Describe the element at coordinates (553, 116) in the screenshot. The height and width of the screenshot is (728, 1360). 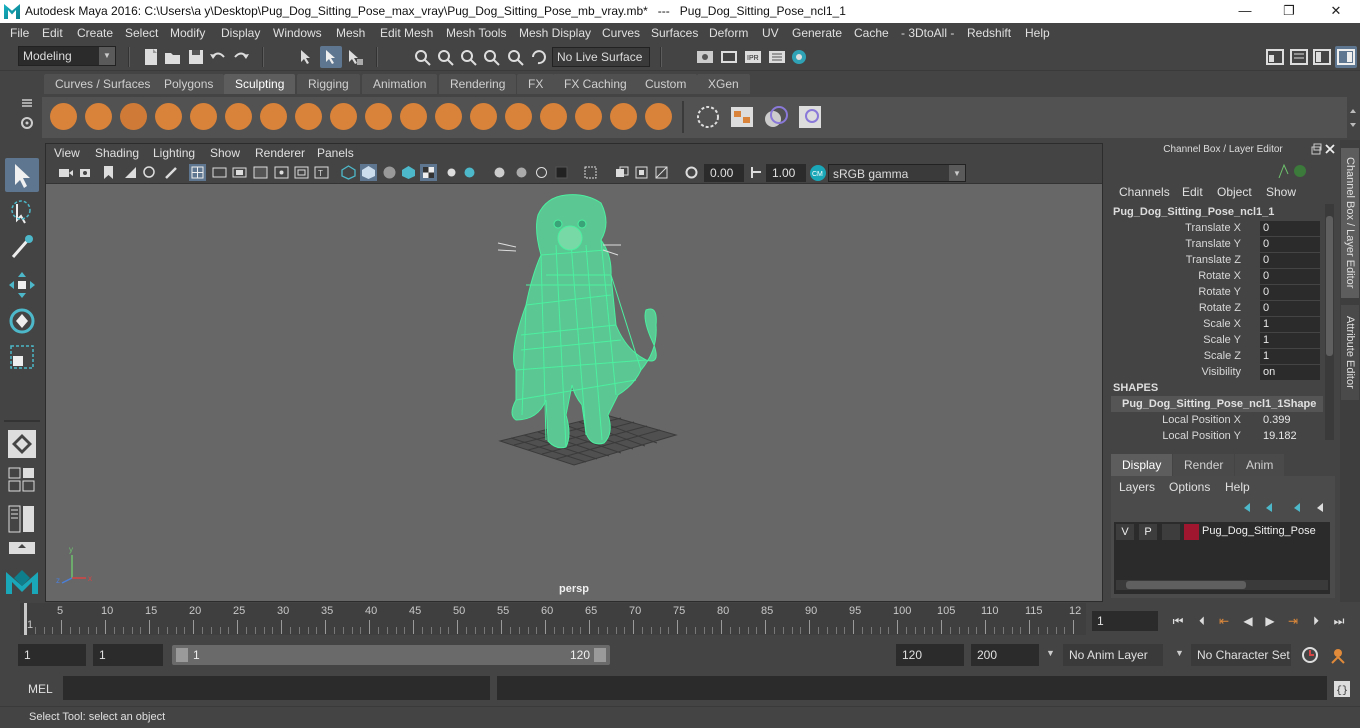
I see `smear-tool-icon` at that location.